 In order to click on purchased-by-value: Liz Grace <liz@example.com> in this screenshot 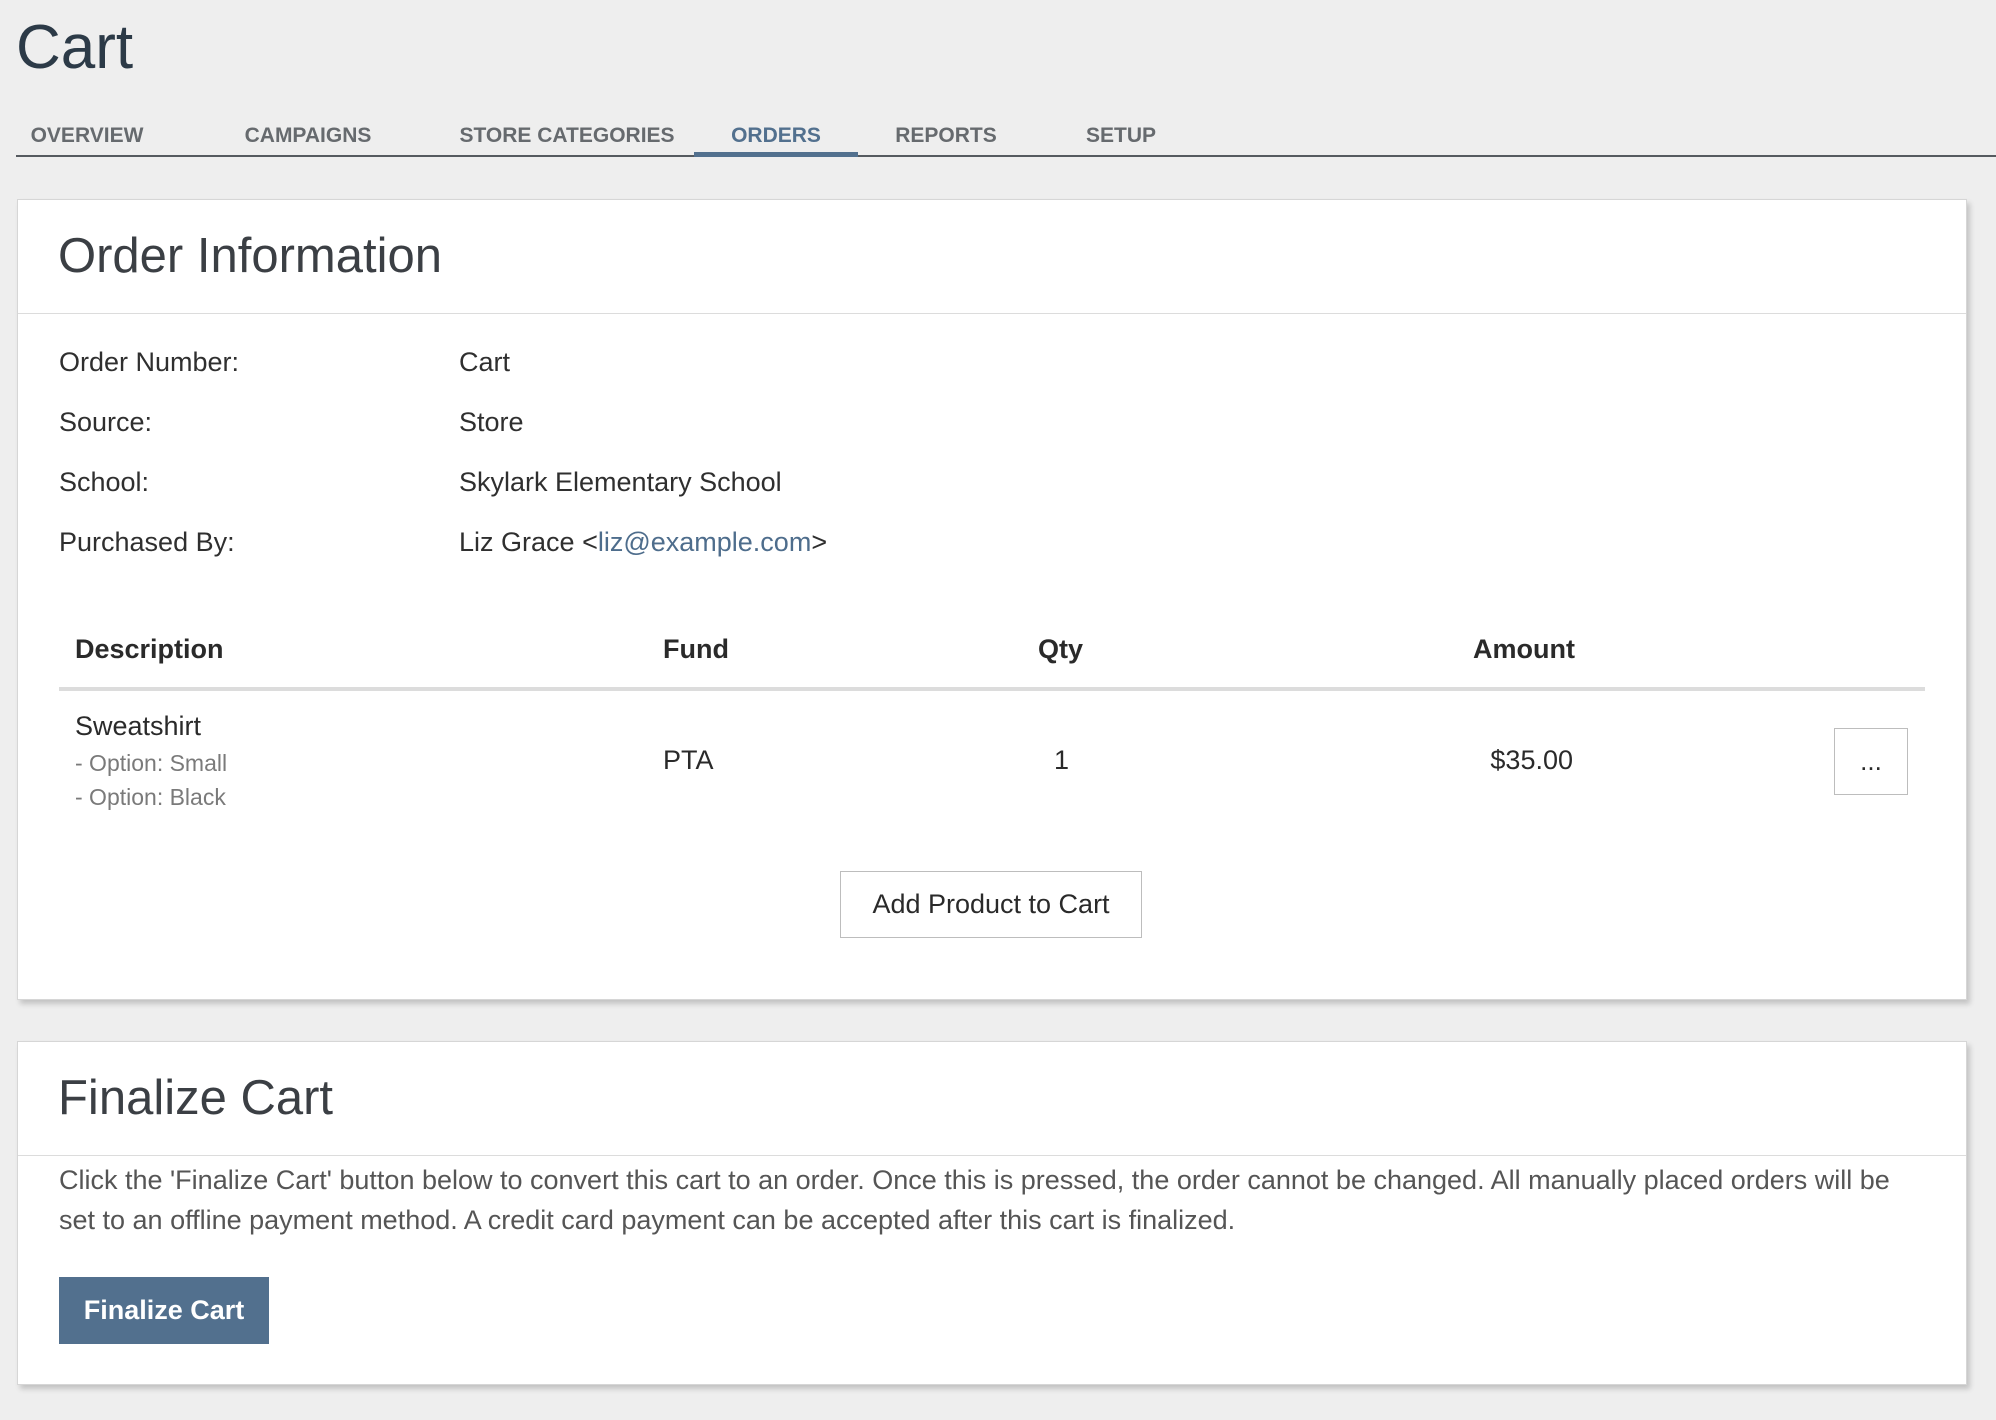, I will do `click(643, 542)`.